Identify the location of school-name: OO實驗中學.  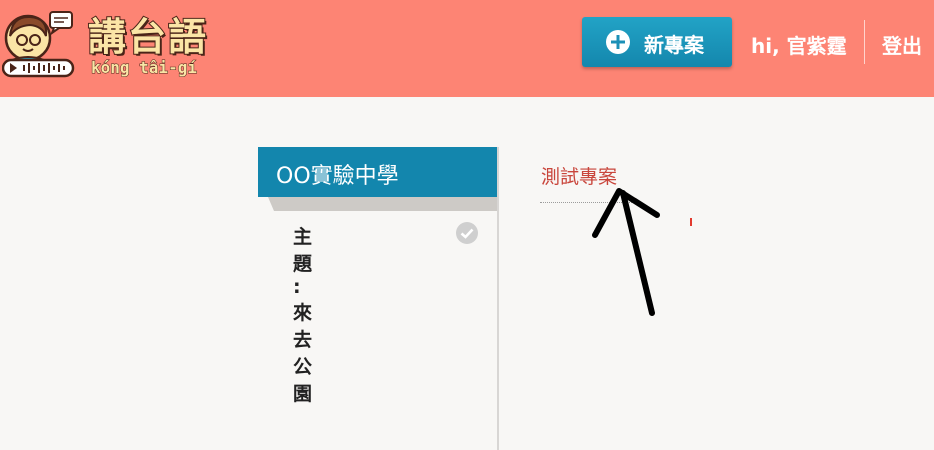
(337, 176).